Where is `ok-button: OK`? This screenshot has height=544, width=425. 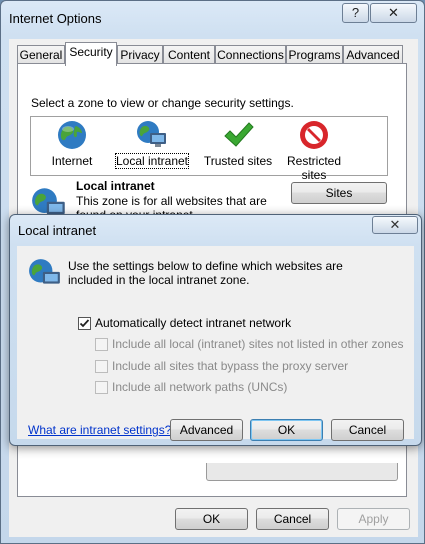
ok-button: OK is located at coordinates (211, 519).